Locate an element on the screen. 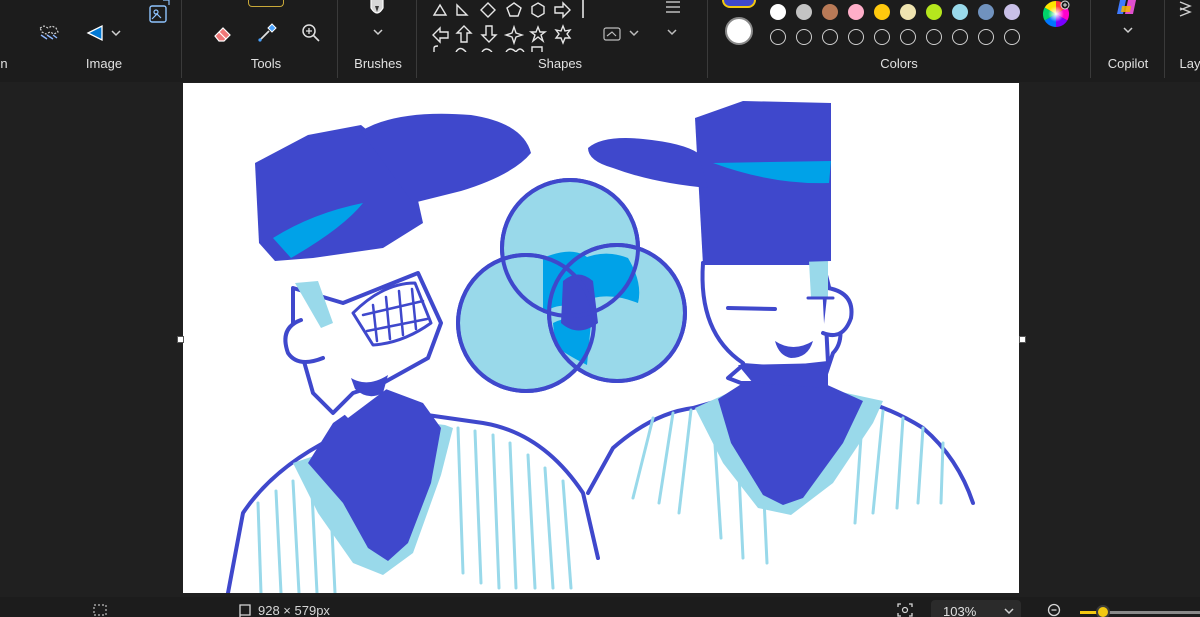  ribbon-cut-label: n is located at coordinates (4, 63).